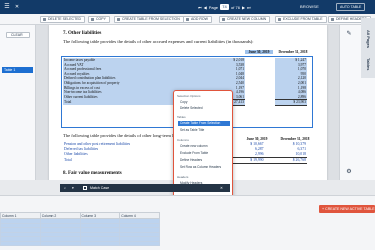  Describe the element at coordinates (204, 108) in the screenshot. I see `ctx-delete-selected: Delete Selected` at that location.